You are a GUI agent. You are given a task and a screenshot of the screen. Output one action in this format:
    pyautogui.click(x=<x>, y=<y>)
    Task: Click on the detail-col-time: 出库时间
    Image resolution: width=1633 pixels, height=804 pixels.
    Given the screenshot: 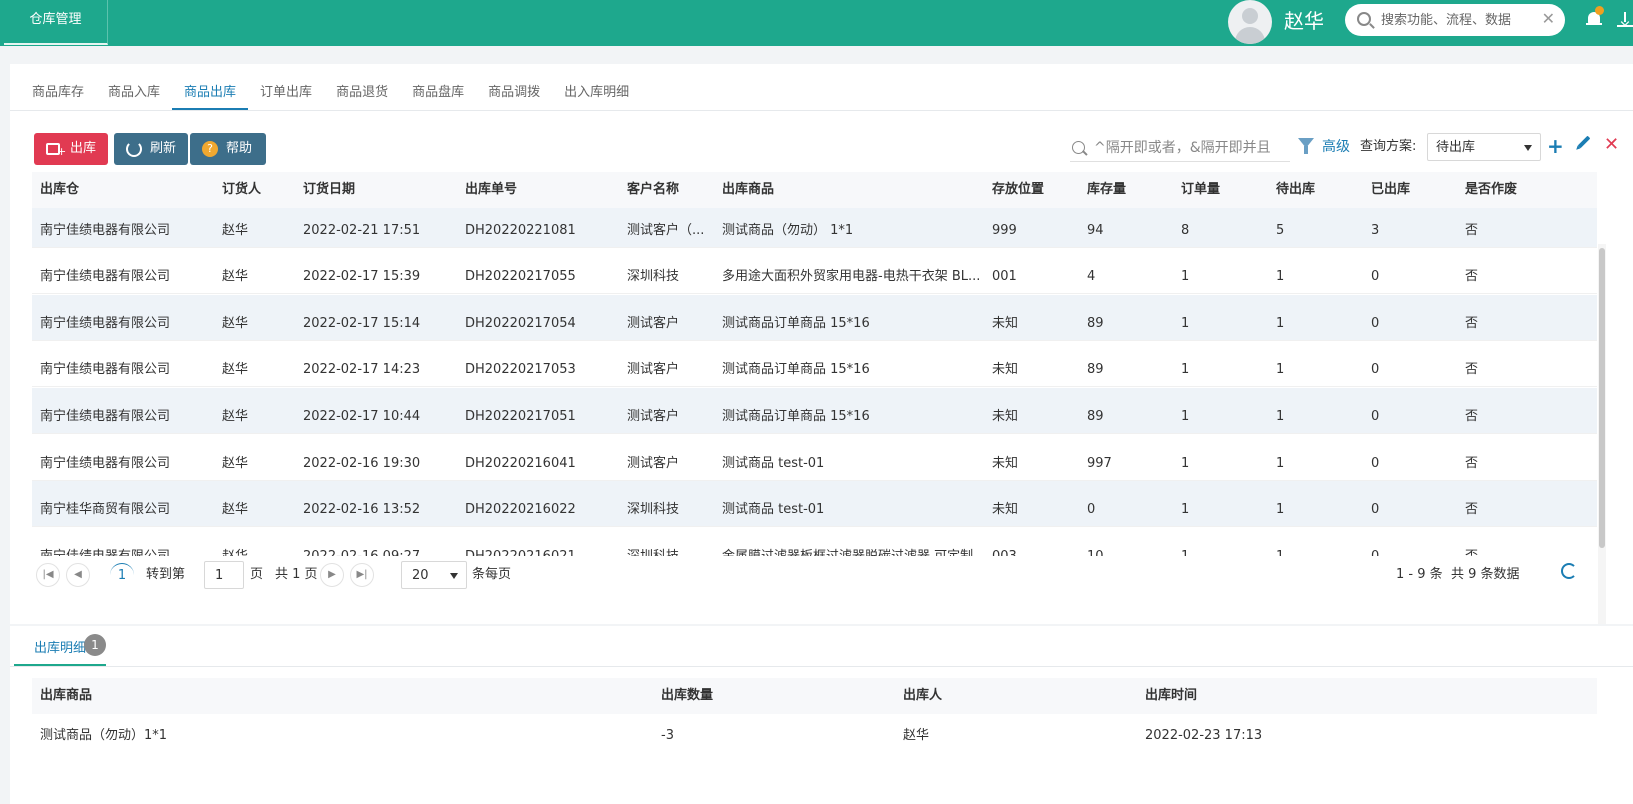 What is the action you would take?
    pyautogui.click(x=1171, y=696)
    